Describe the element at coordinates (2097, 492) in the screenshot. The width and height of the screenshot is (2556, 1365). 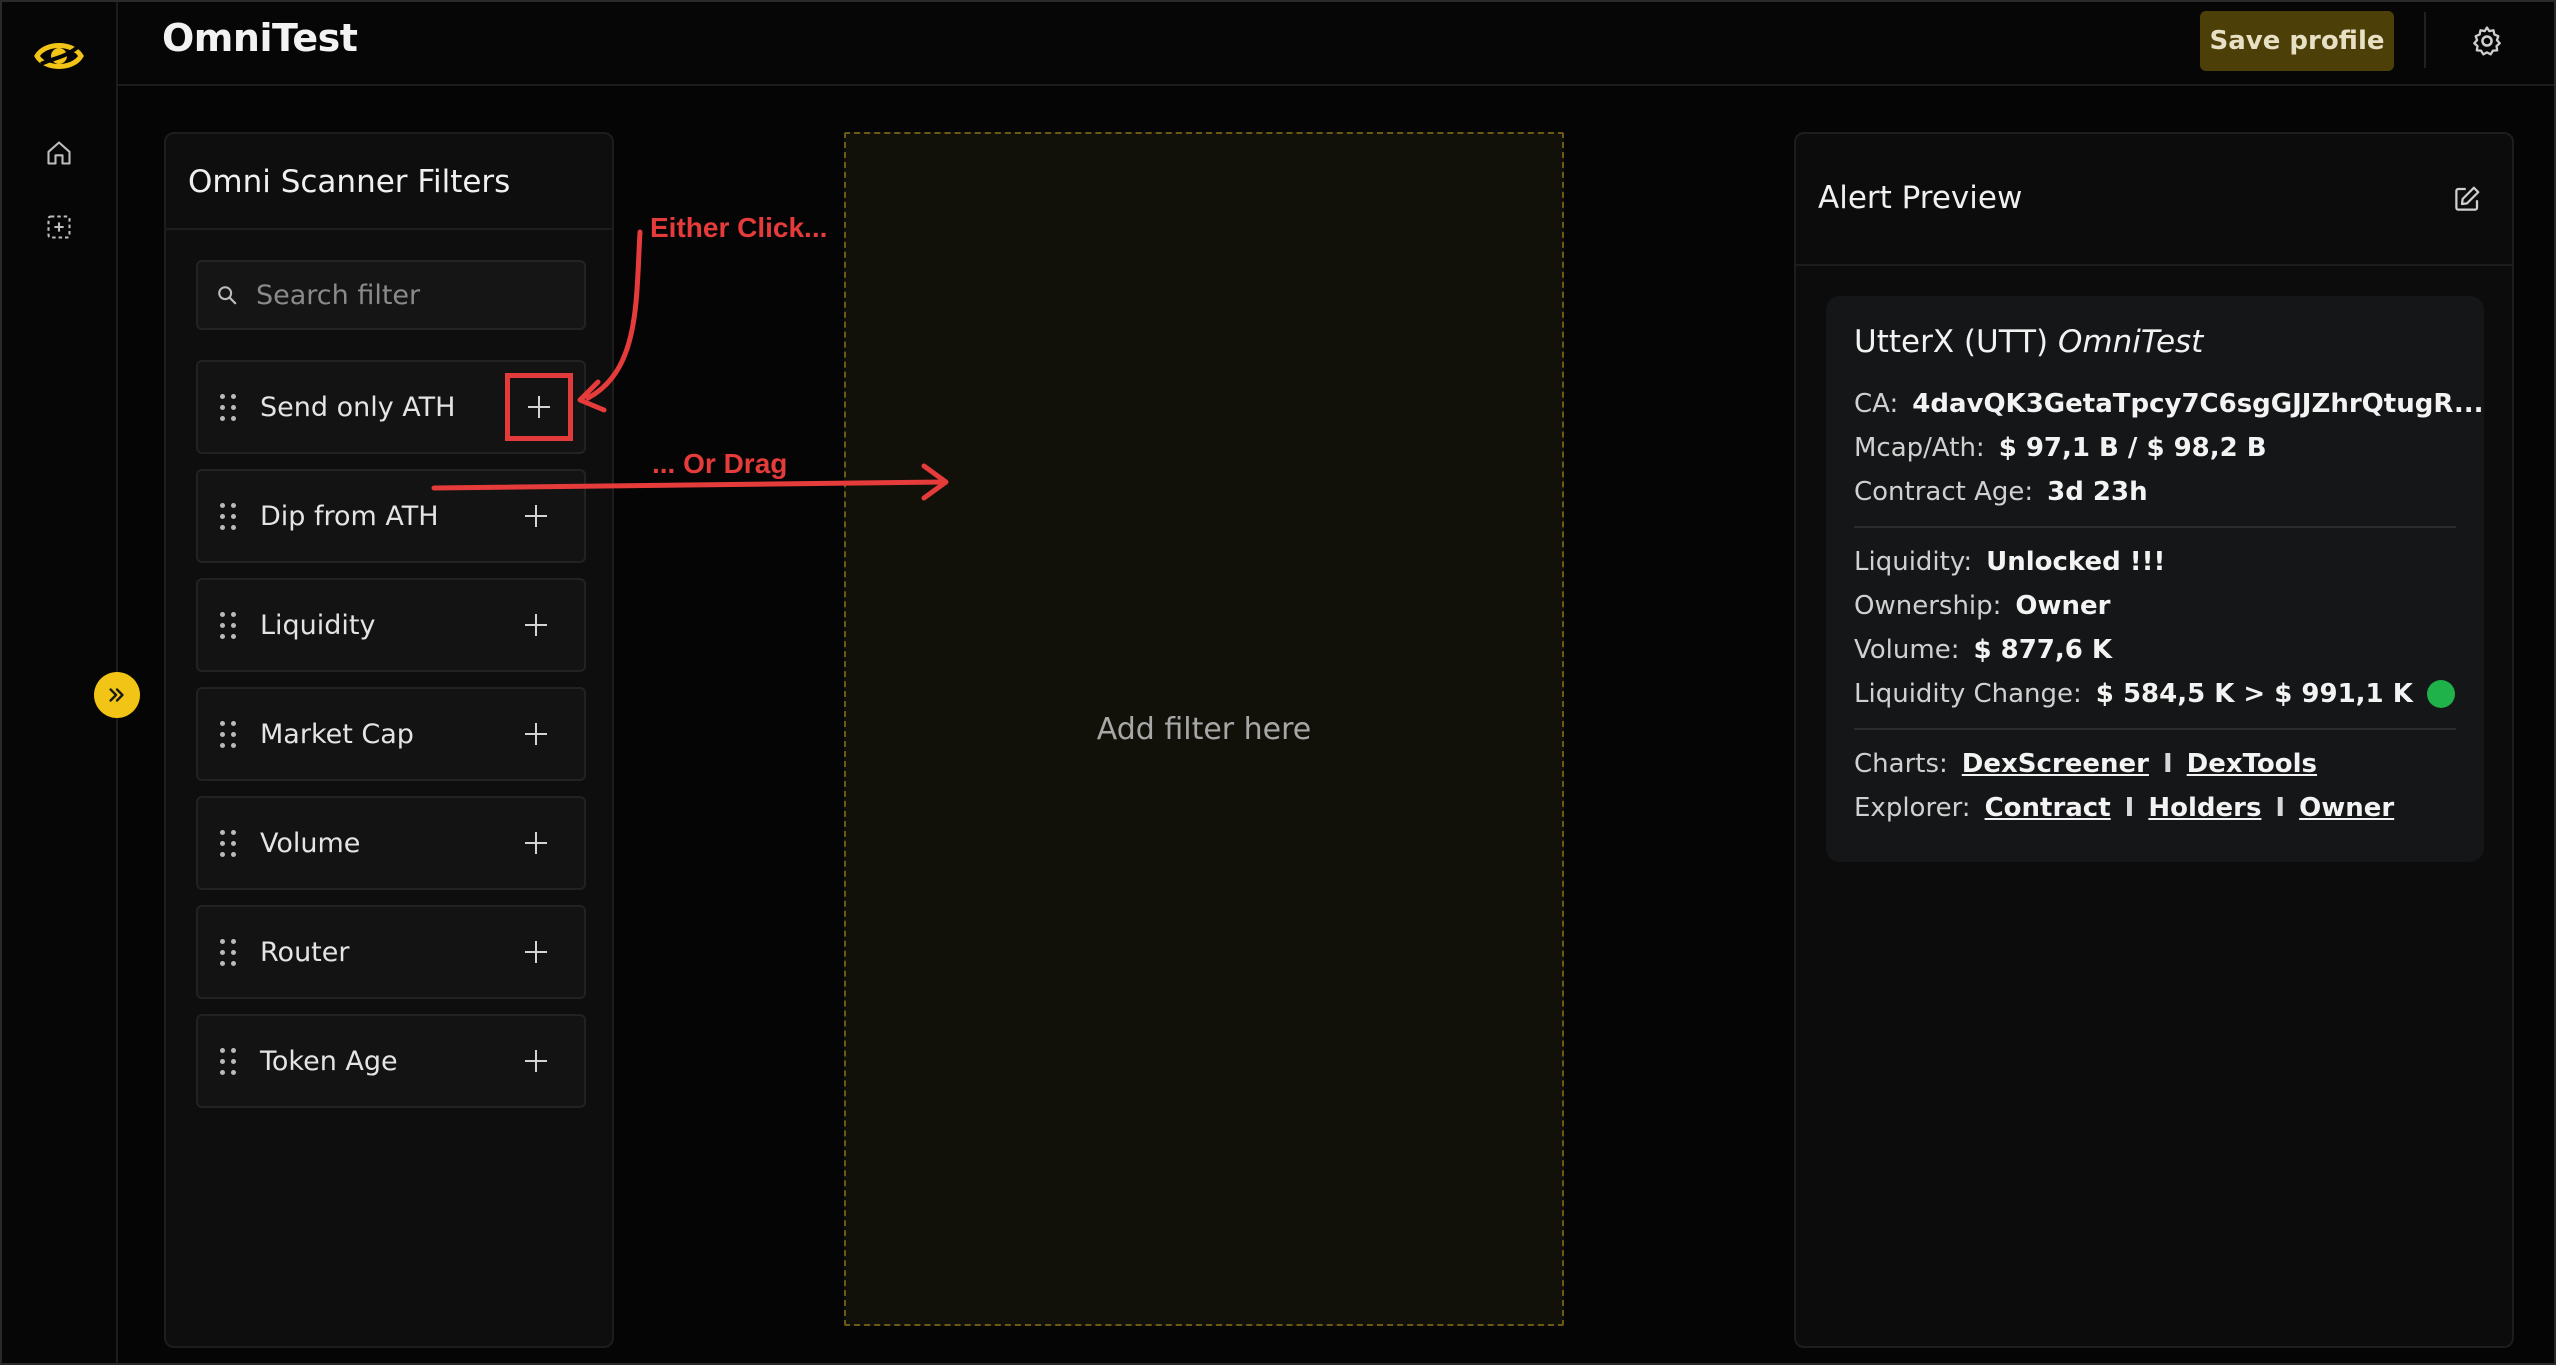
I see `age-value: 3d 23h` at that location.